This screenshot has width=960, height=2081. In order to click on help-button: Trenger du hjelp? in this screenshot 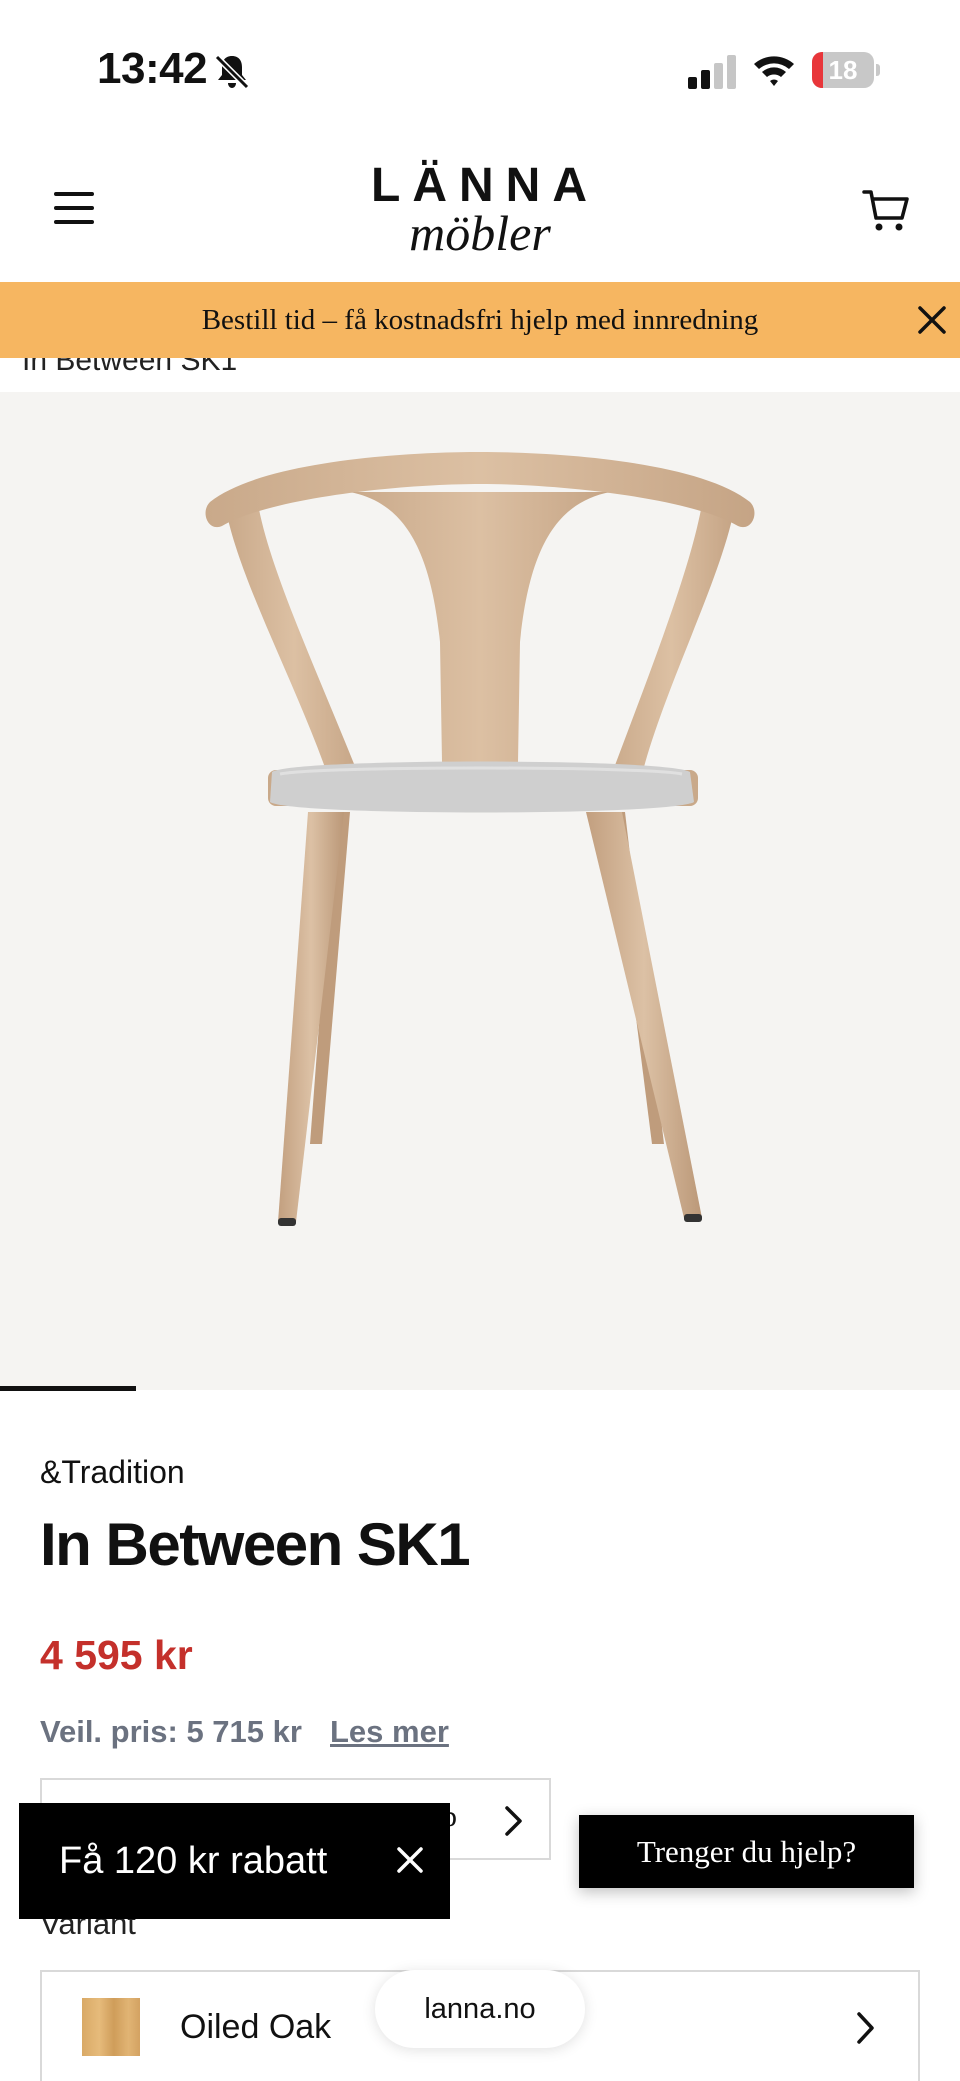, I will do `click(746, 1851)`.